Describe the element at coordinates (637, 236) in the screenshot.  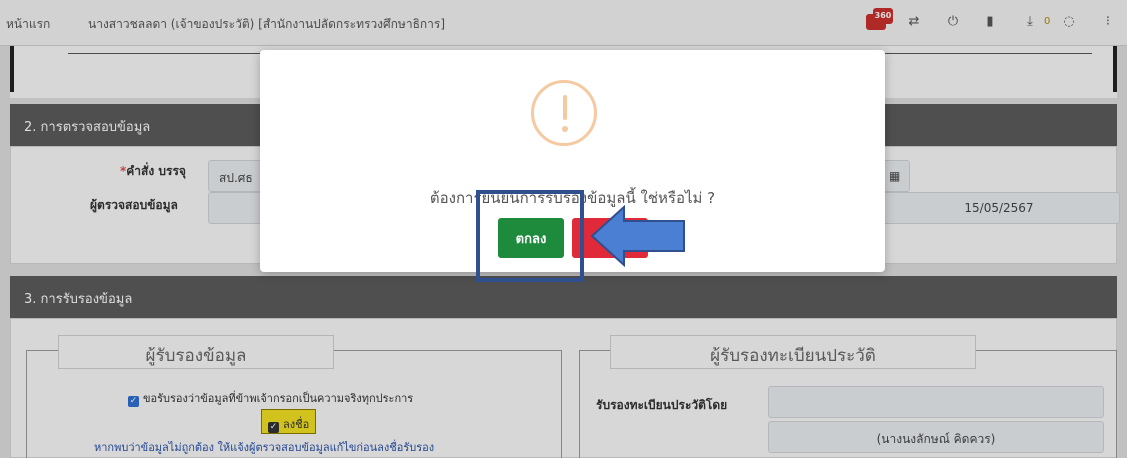
I see `pointer-arrow-icon` at that location.